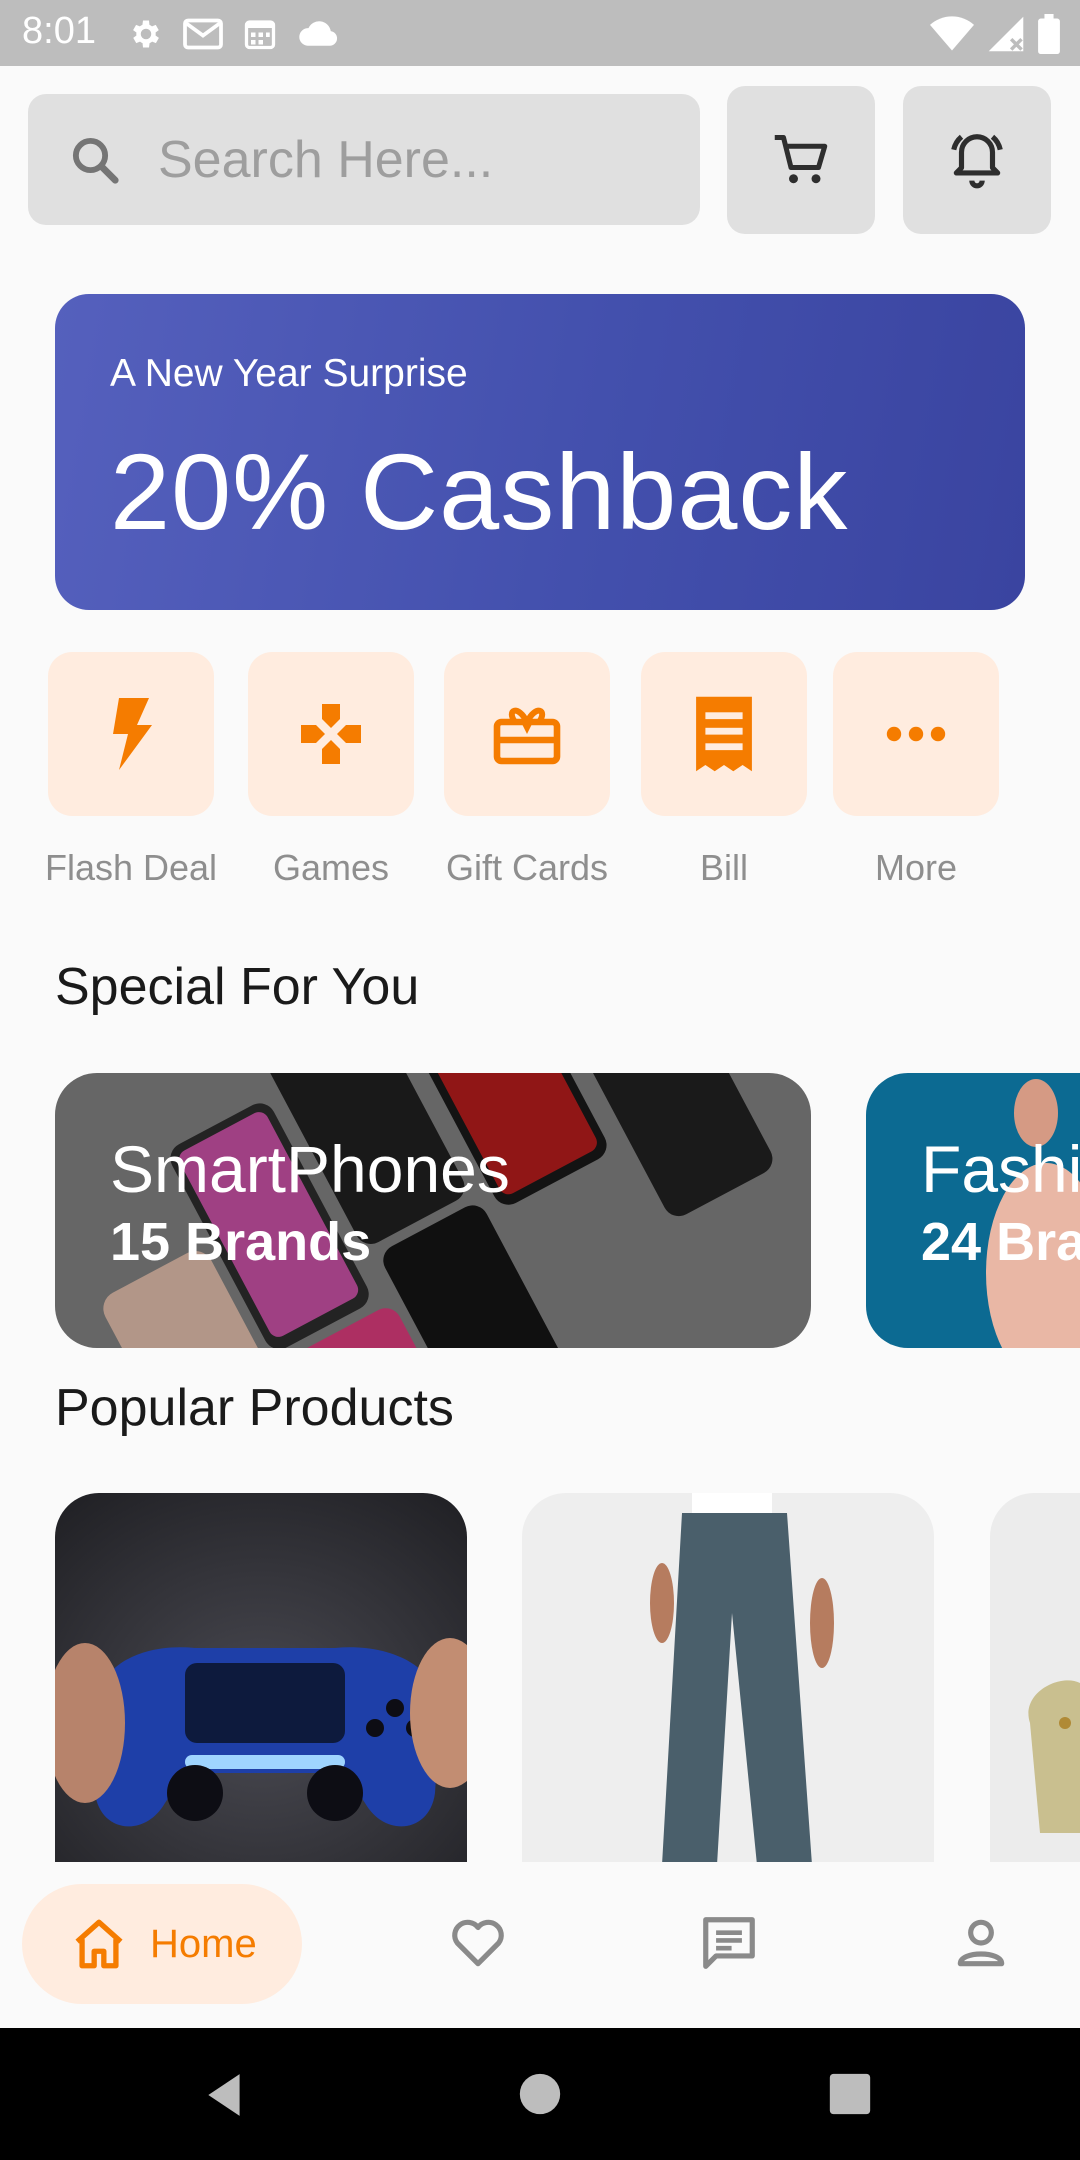 This screenshot has height=2160, width=1080. What do you see at coordinates (132, 734) in the screenshot?
I see `flash-icon` at bounding box center [132, 734].